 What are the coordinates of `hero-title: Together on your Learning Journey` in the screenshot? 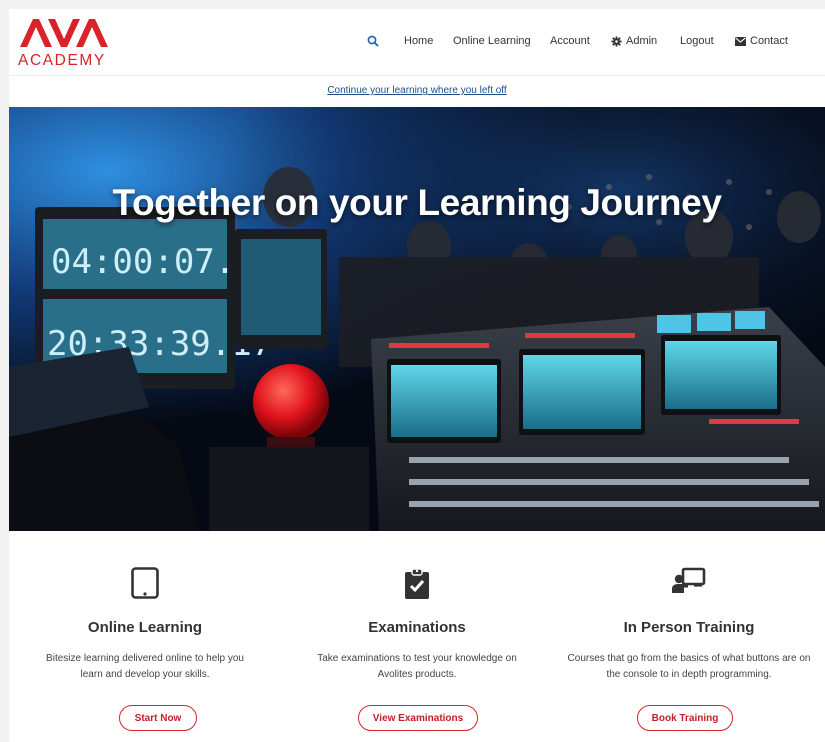 It's located at (417, 202).